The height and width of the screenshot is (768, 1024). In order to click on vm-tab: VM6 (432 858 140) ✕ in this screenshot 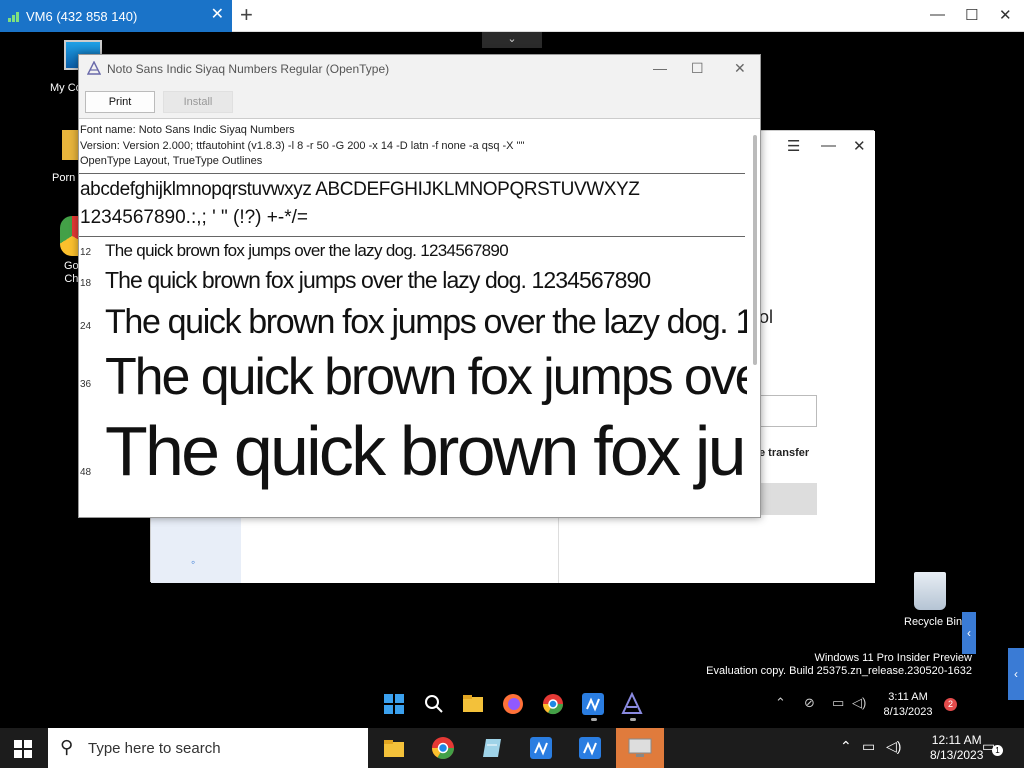, I will do `click(116, 16)`.